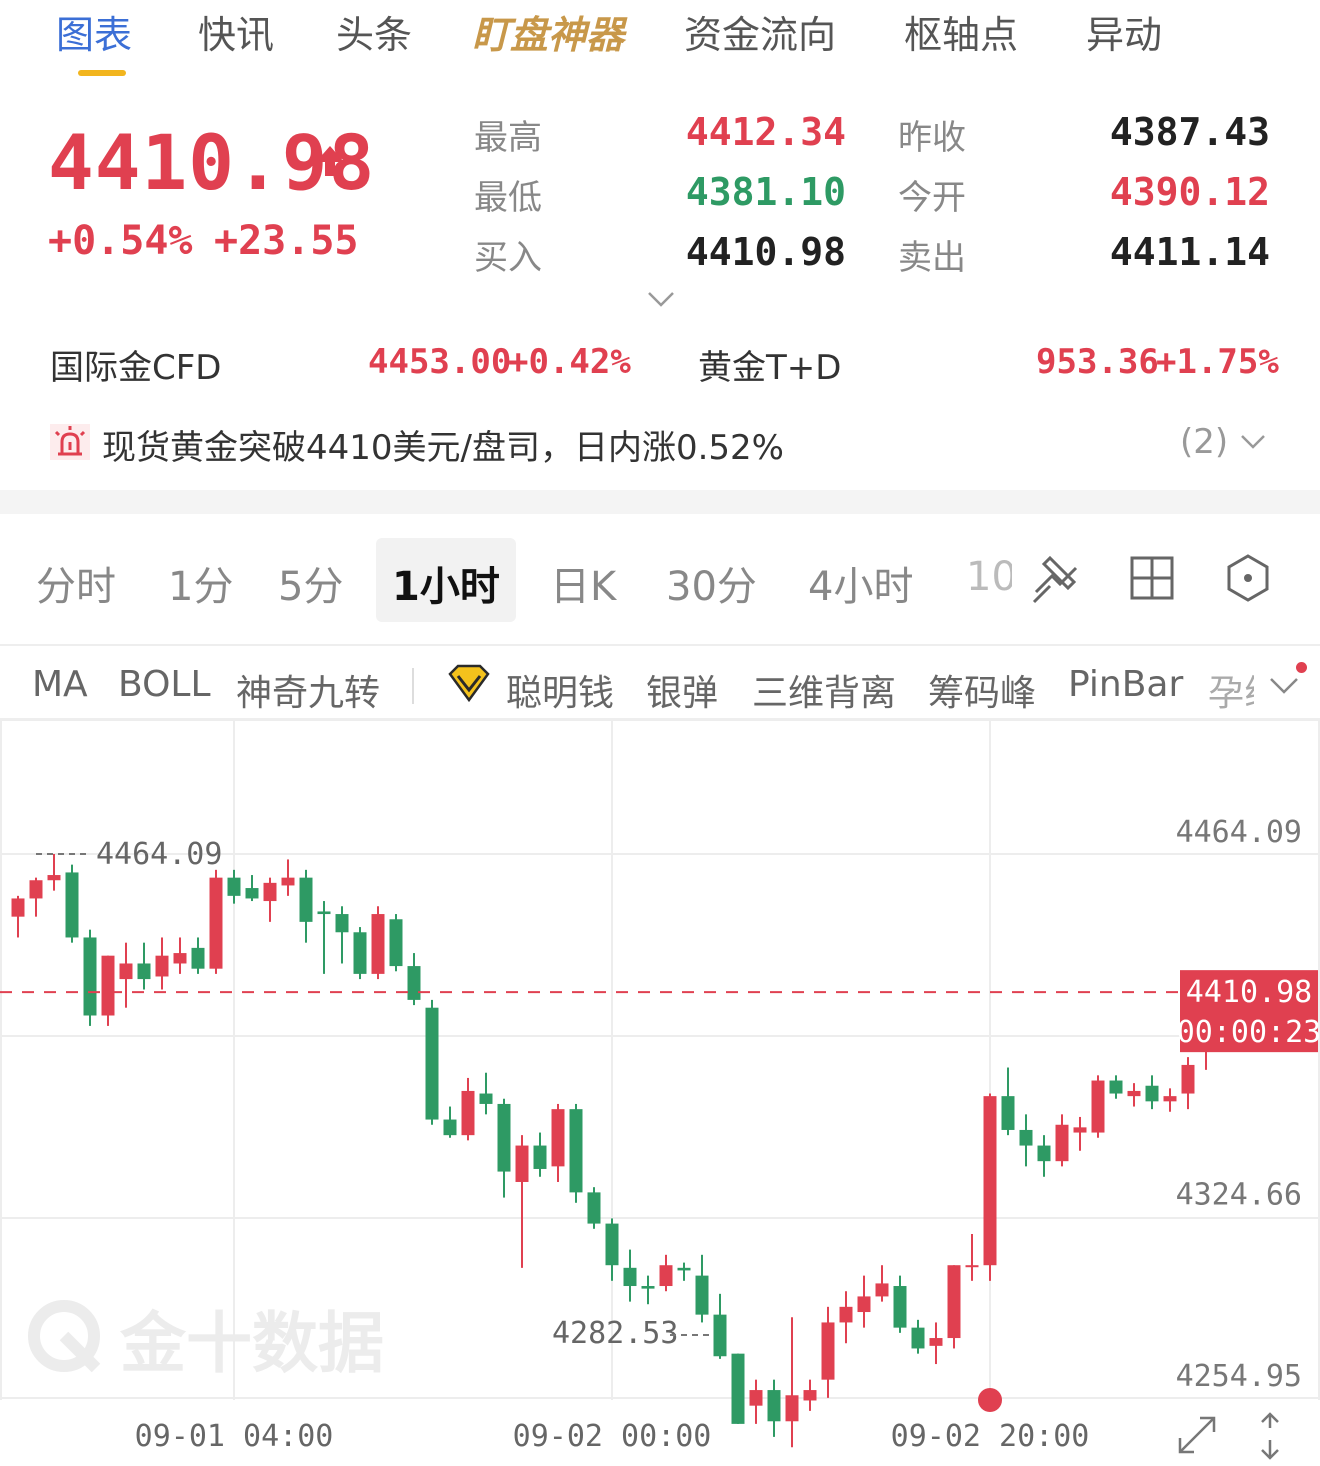 The height and width of the screenshot is (1466, 1320). Describe the element at coordinates (1239, 832) in the screenshot. I see `y-tick-label: 4464.09` at that location.